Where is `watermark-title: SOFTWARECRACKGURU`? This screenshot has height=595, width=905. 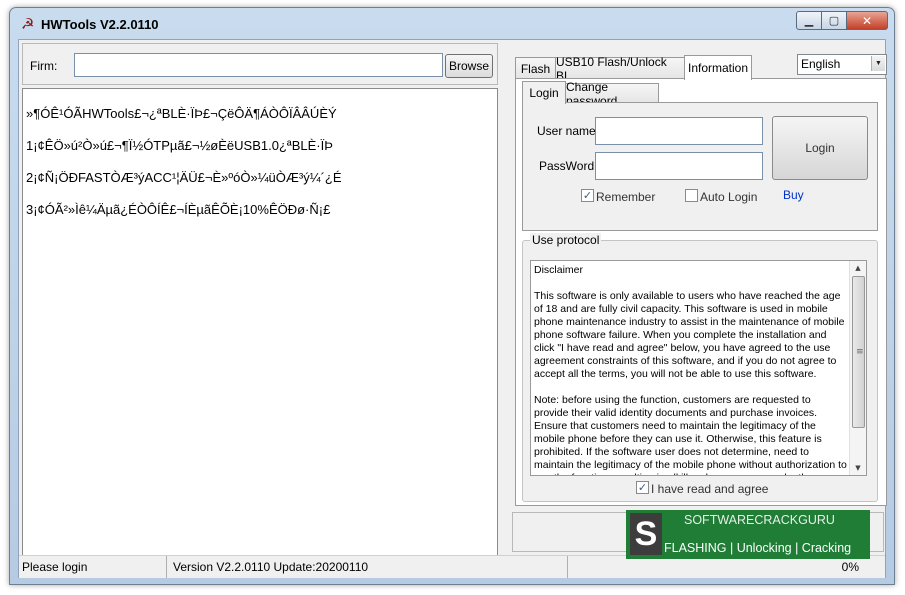 watermark-title: SOFTWARECRACKGURU is located at coordinates (759, 520).